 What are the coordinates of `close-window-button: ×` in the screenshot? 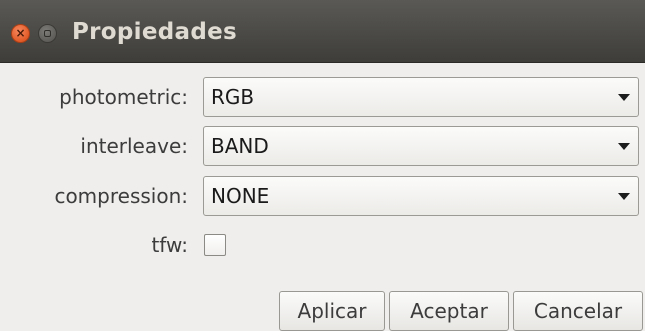 It's located at (20, 33).